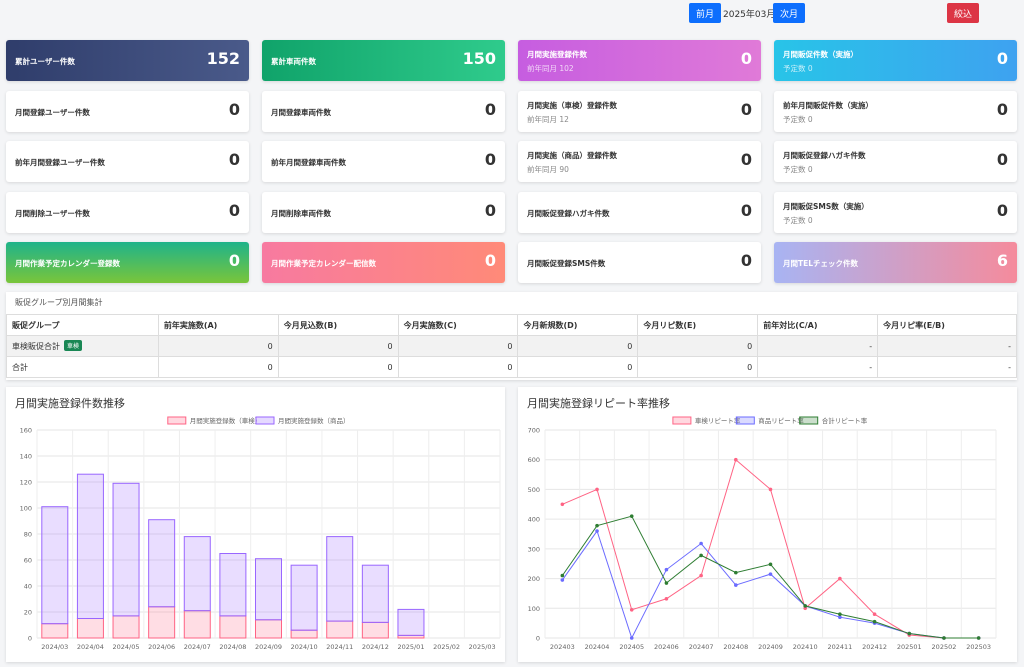  Describe the element at coordinates (568, 213) in the screenshot. I see `stat-card-label: 月間販促登録ハガキ件数` at that location.